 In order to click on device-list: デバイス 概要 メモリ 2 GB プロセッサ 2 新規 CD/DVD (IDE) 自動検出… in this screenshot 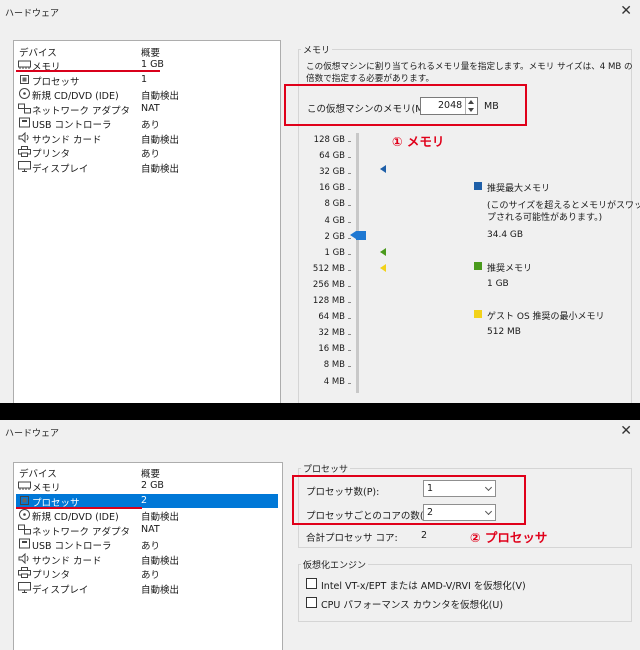, I will do `click(148, 556)`.